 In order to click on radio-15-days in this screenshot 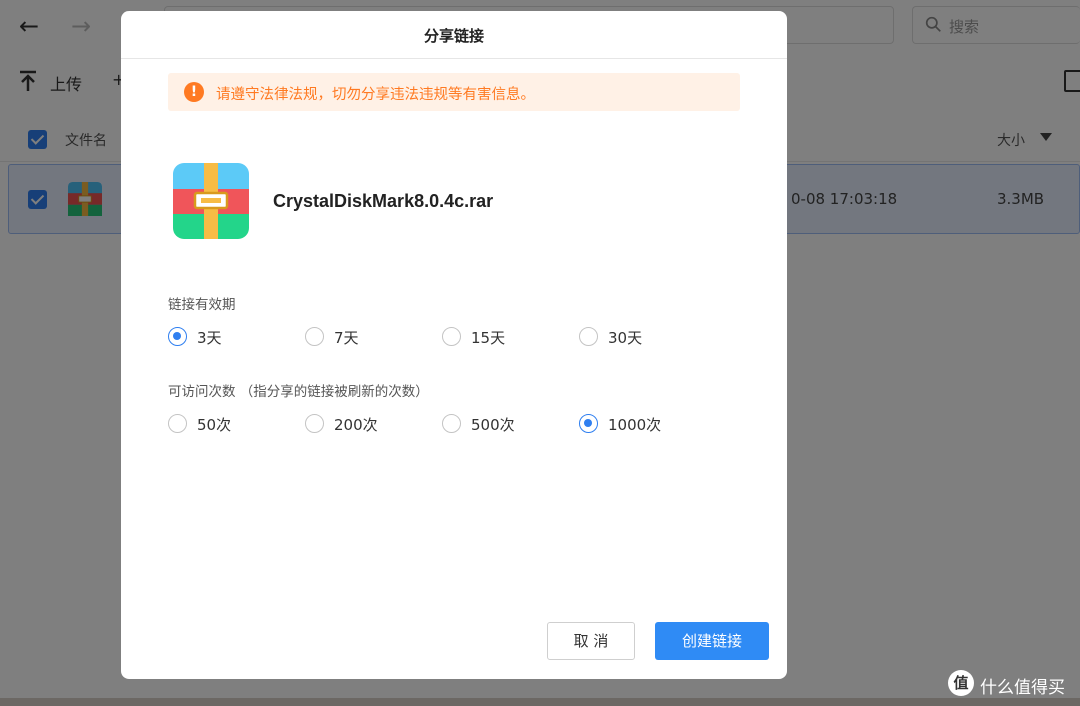, I will do `click(451, 336)`.